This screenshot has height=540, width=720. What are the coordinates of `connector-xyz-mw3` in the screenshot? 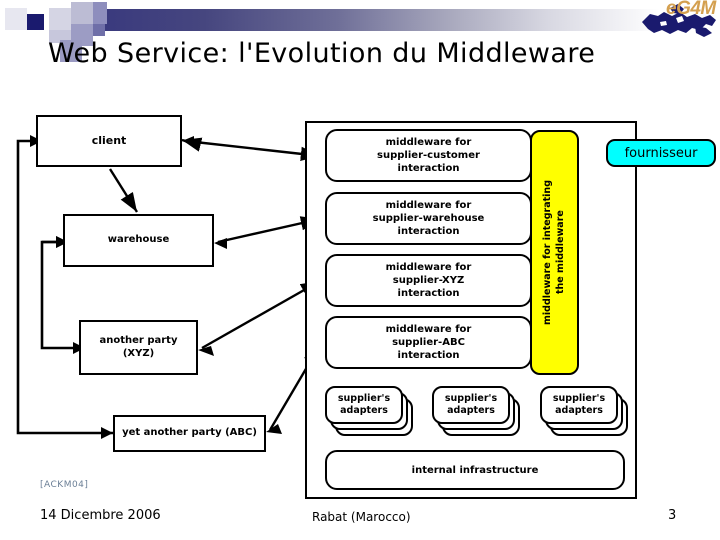 It's located at (261, 314).